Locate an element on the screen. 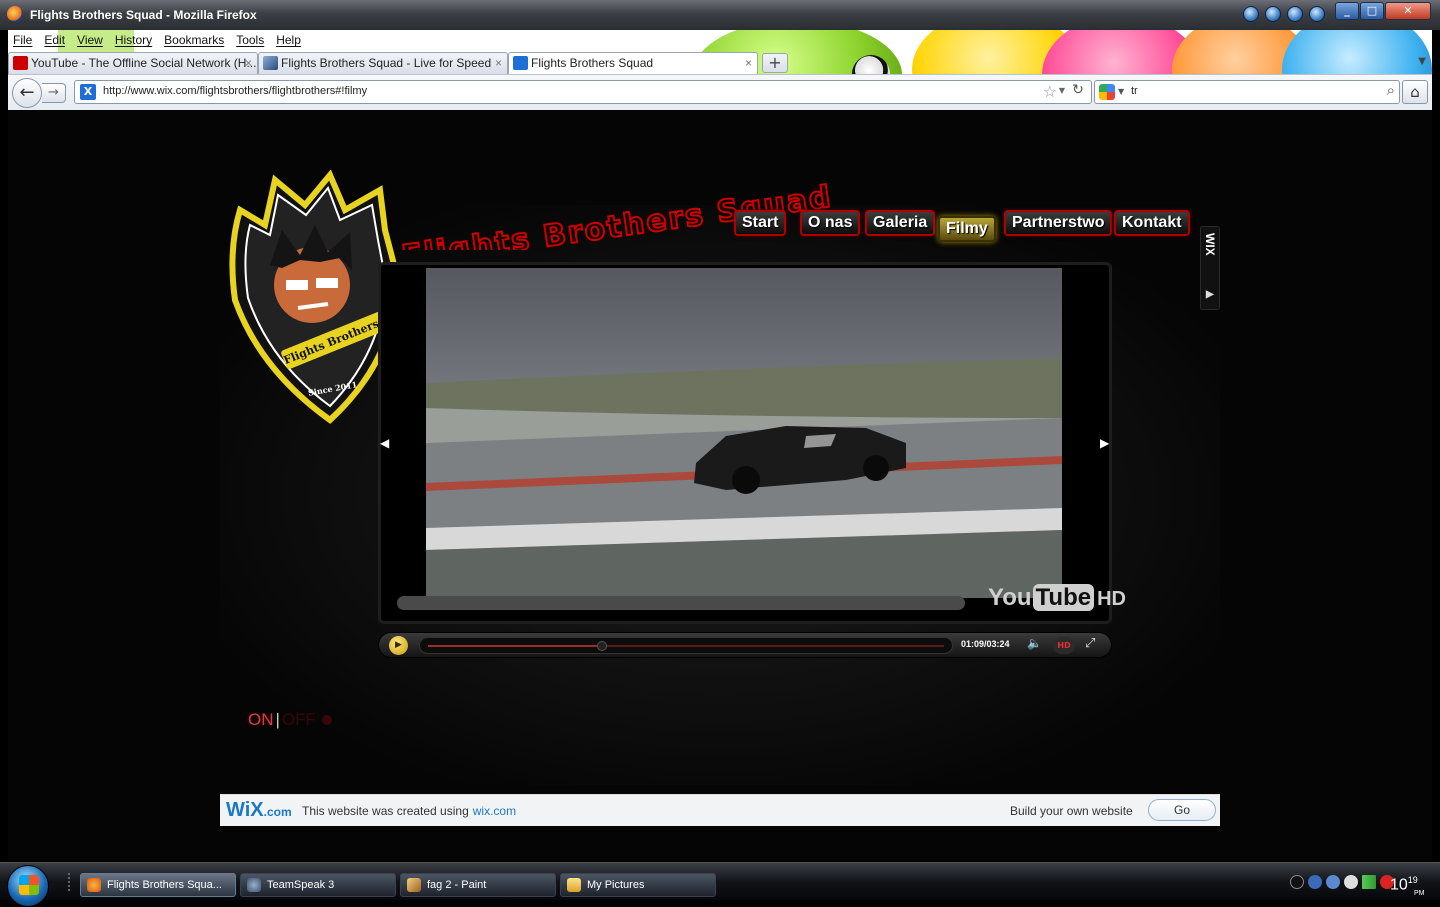  menu-edit: Edit is located at coordinates (54, 40).